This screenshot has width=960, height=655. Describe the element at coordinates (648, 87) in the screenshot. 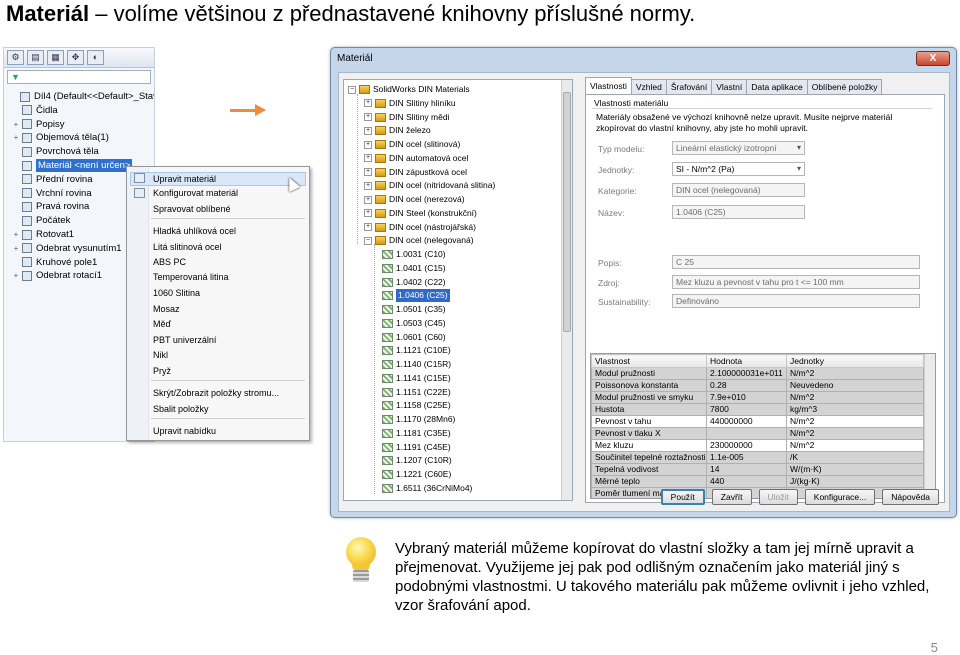

I see `tab-2: Vzhled` at that location.